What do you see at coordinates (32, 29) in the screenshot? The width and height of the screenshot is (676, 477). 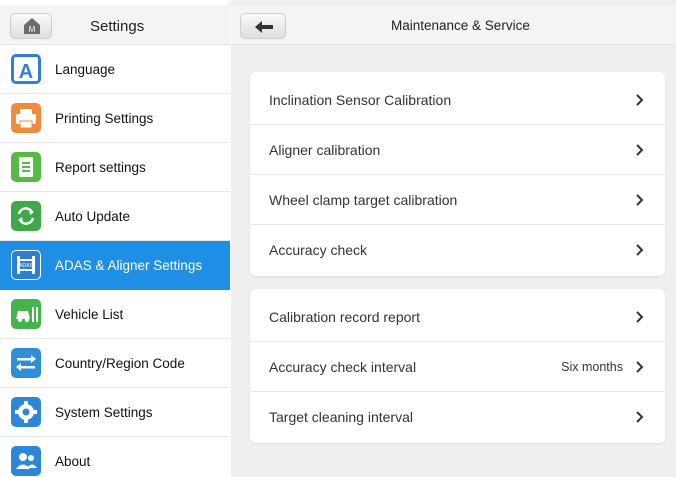 I see `svg-text: M` at bounding box center [32, 29].